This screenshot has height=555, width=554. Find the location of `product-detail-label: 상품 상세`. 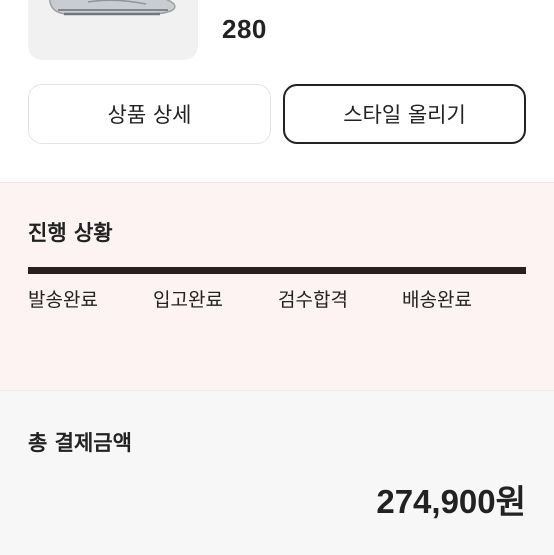

product-detail-label: 상품 상세 is located at coordinates (149, 115).